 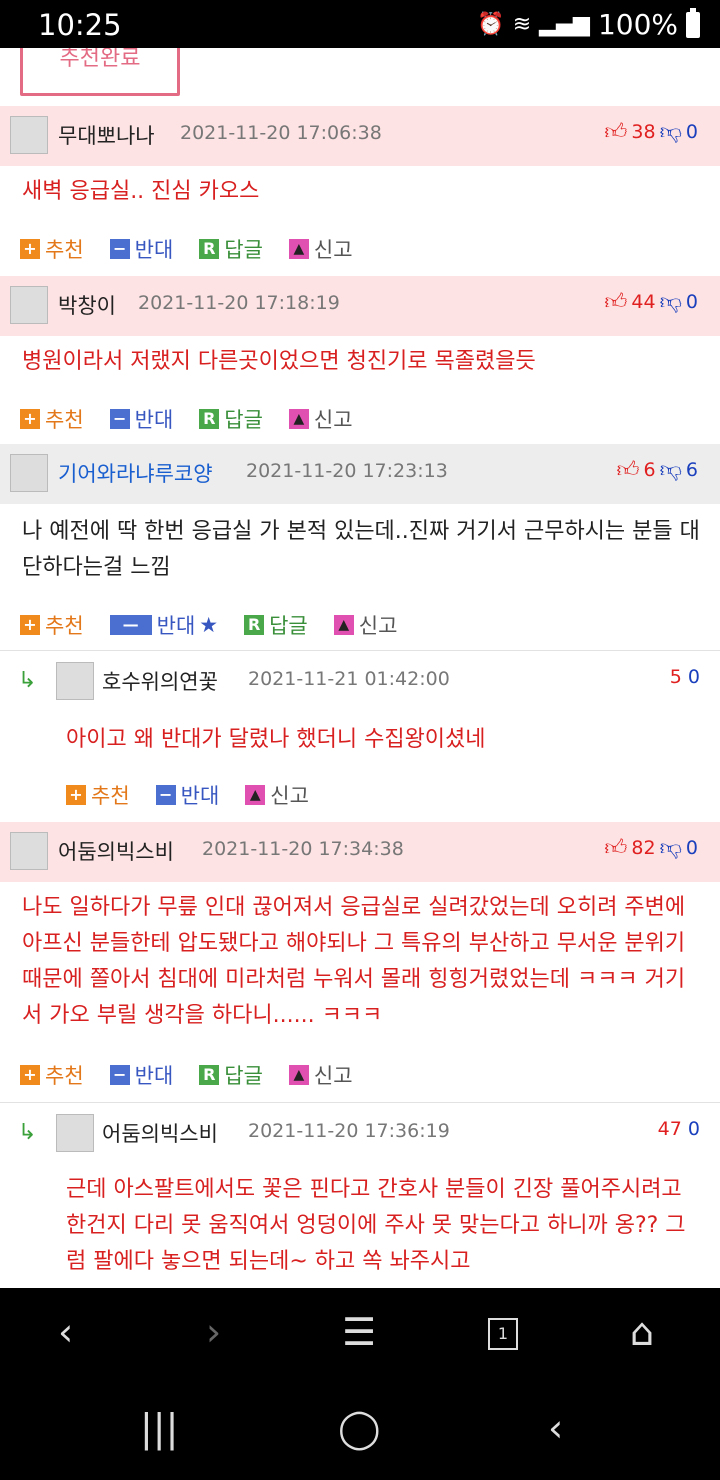 What do you see at coordinates (685, 677) in the screenshot?
I see `reply-votes: 5 0` at bounding box center [685, 677].